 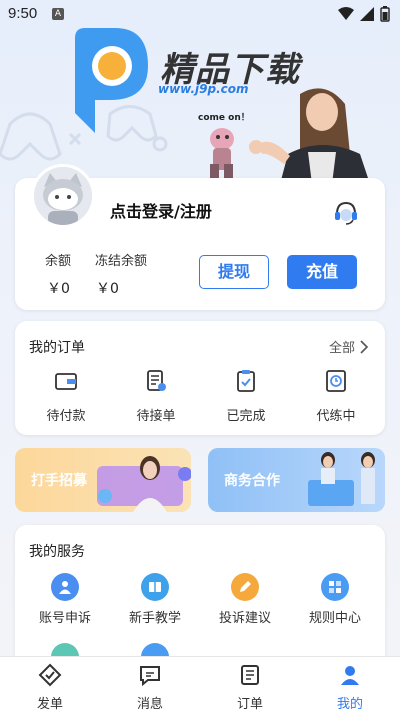 I want to click on withdraw-button: 提现, so click(x=234, y=272).